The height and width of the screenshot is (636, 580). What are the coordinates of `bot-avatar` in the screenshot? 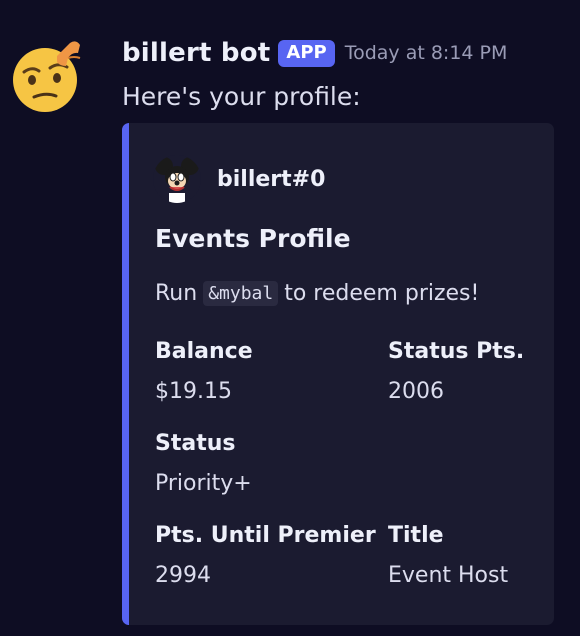 It's located at (47, 77).